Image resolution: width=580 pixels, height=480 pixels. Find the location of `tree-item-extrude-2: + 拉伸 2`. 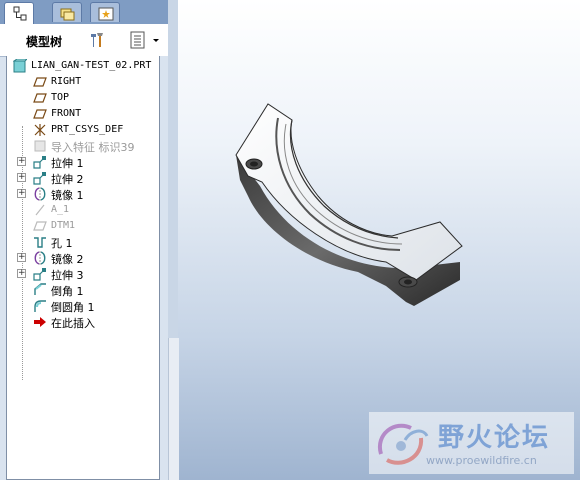

tree-item-extrude-2: + 拉伸 2 is located at coordinates (82, 178).